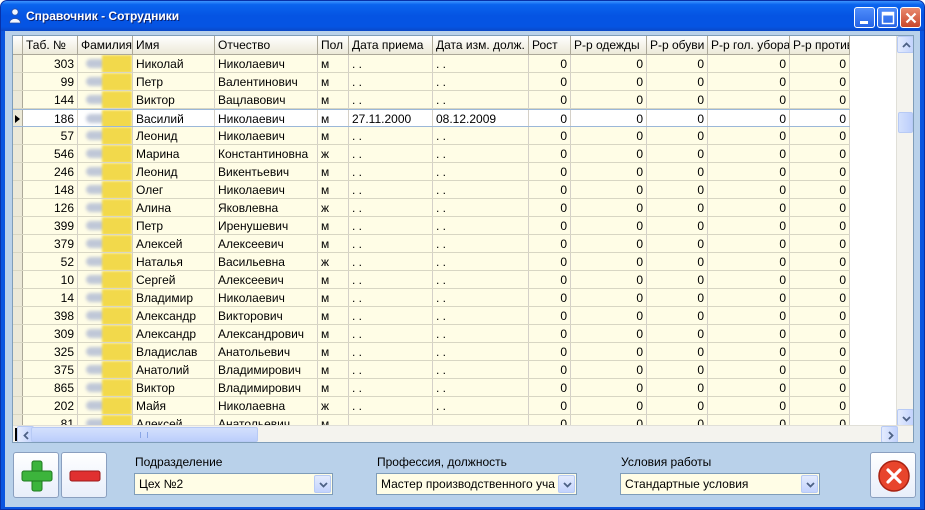 The height and width of the screenshot is (510, 925). Describe the element at coordinates (904, 231) in the screenshot. I see `vertical-scrollbar` at that location.